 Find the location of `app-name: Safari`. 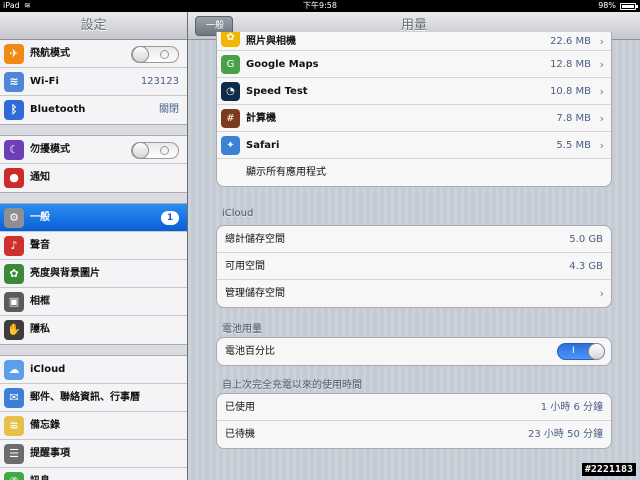

app-name: Safari is located at coordinates (263, 145).